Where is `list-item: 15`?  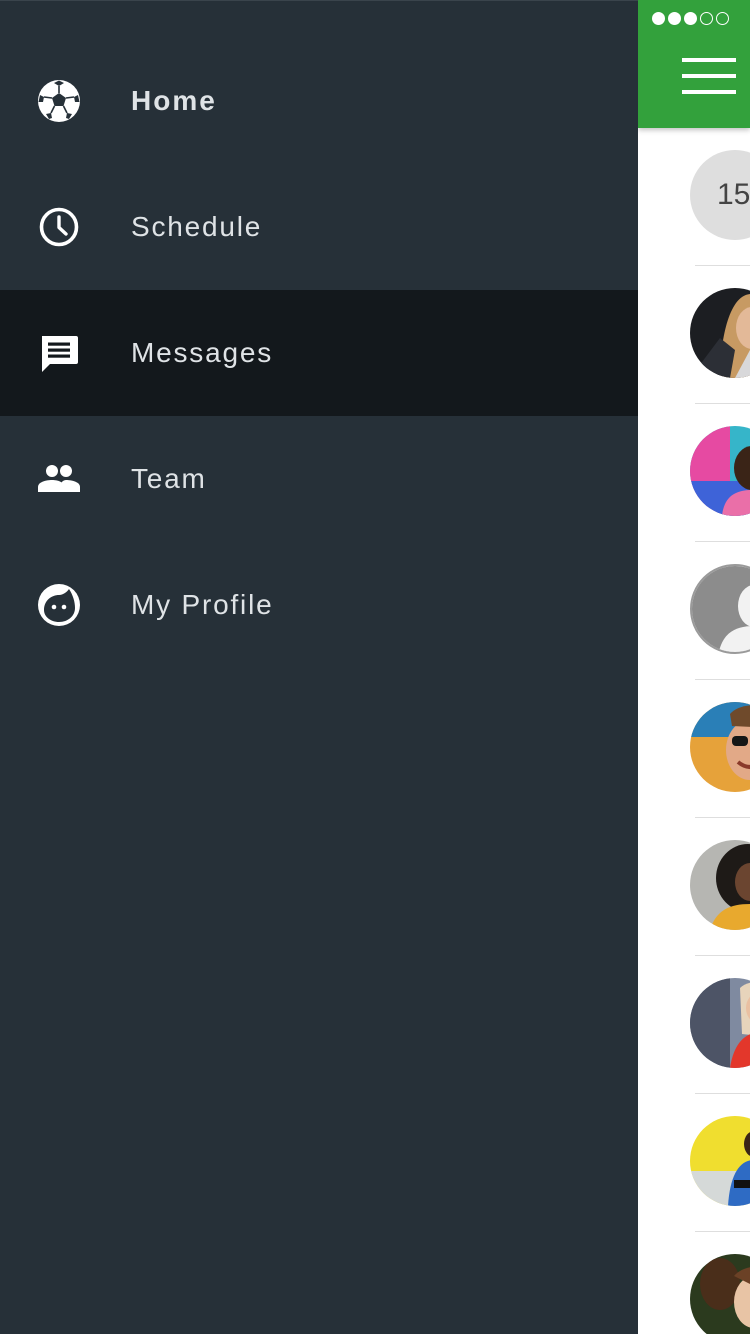 list-item: 15 is located at coordinates (694, 197).